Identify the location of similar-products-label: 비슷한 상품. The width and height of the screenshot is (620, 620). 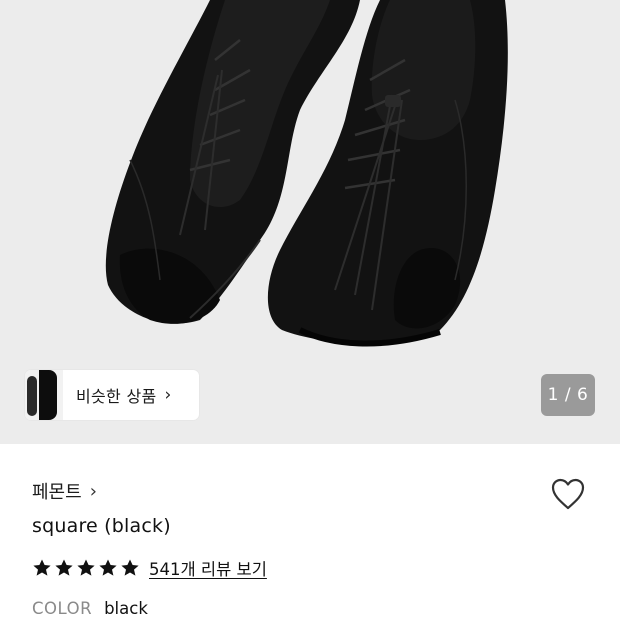
(116, 396).